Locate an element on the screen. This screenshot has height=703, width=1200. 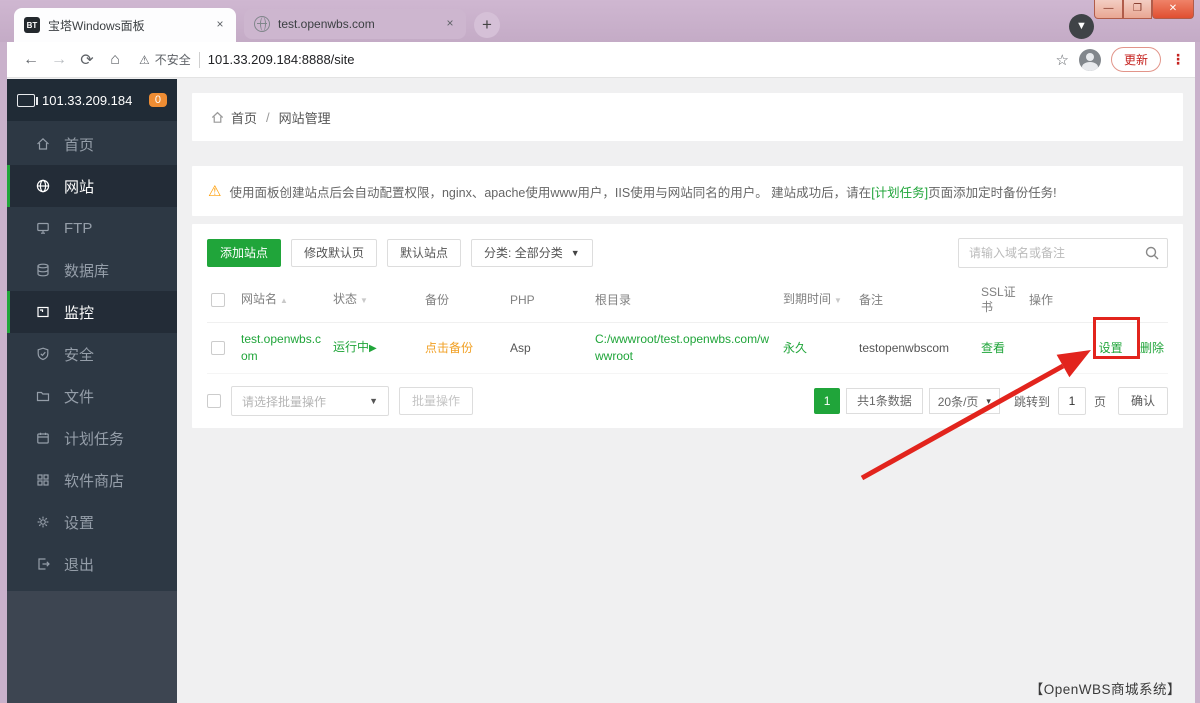
site-delete-link: 删除 is located at coordinates (1152, 348).